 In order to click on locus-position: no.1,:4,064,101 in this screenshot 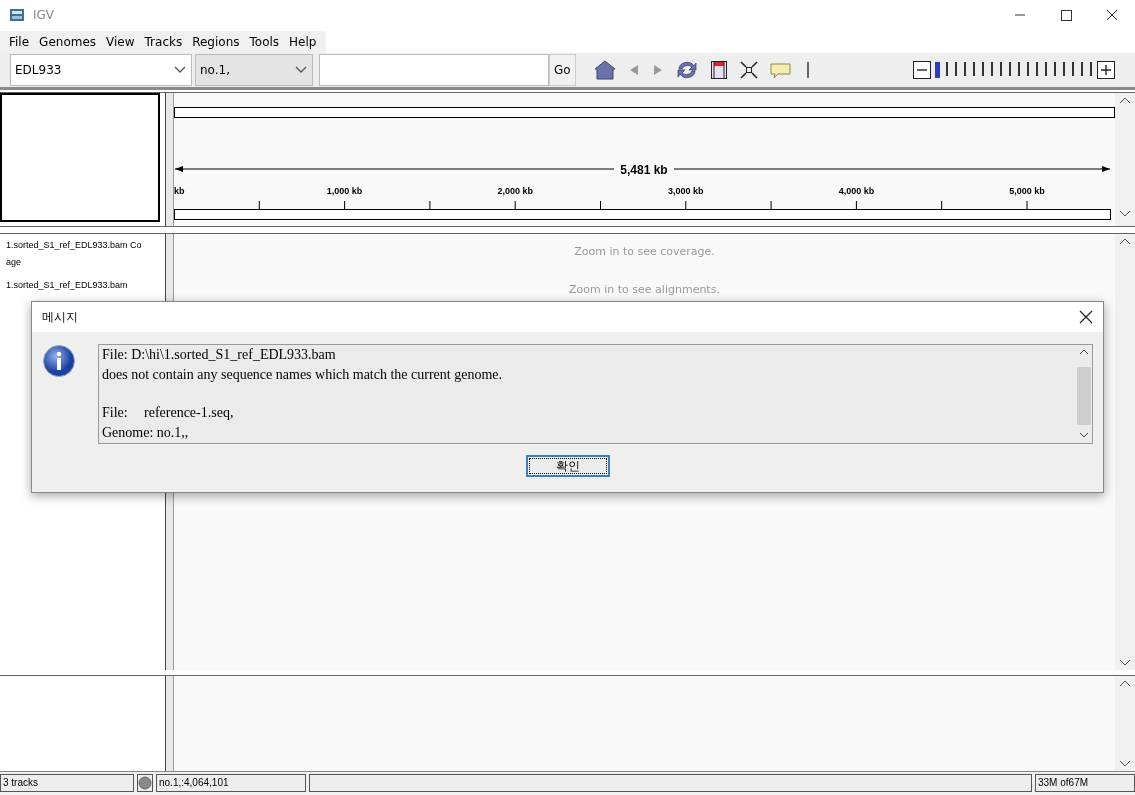, I will do `click(231, 782)`.